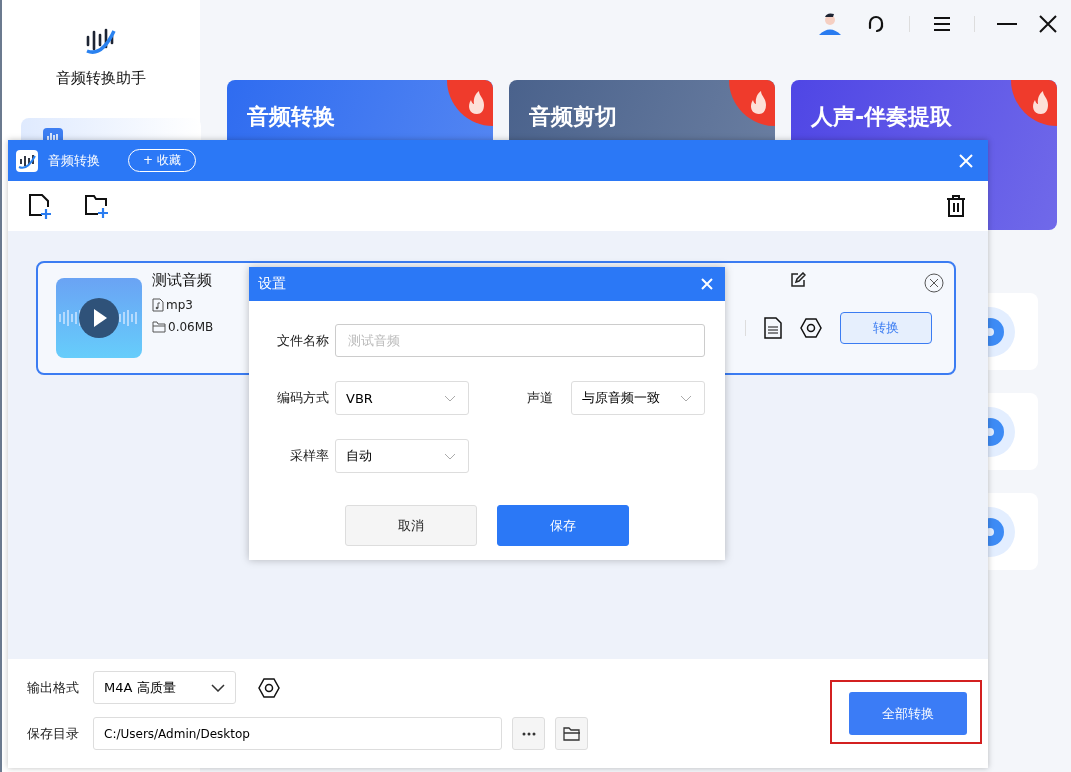 The height and width of the screenshot is (772, 1071). Describe the element at coordinates (53, 733) in the screenshot. I see `save-directory-label: 保存目录` at that location.